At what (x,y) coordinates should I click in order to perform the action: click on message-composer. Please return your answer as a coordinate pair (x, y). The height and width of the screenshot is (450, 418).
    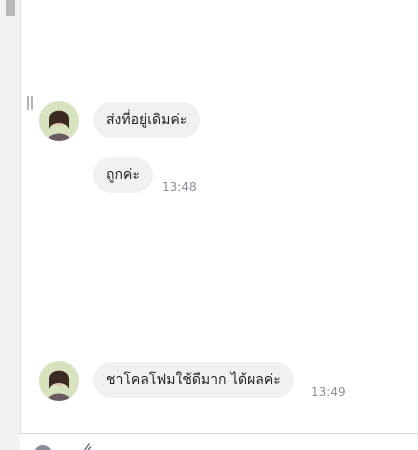
    Looking at the image, I should click on (219, 441).